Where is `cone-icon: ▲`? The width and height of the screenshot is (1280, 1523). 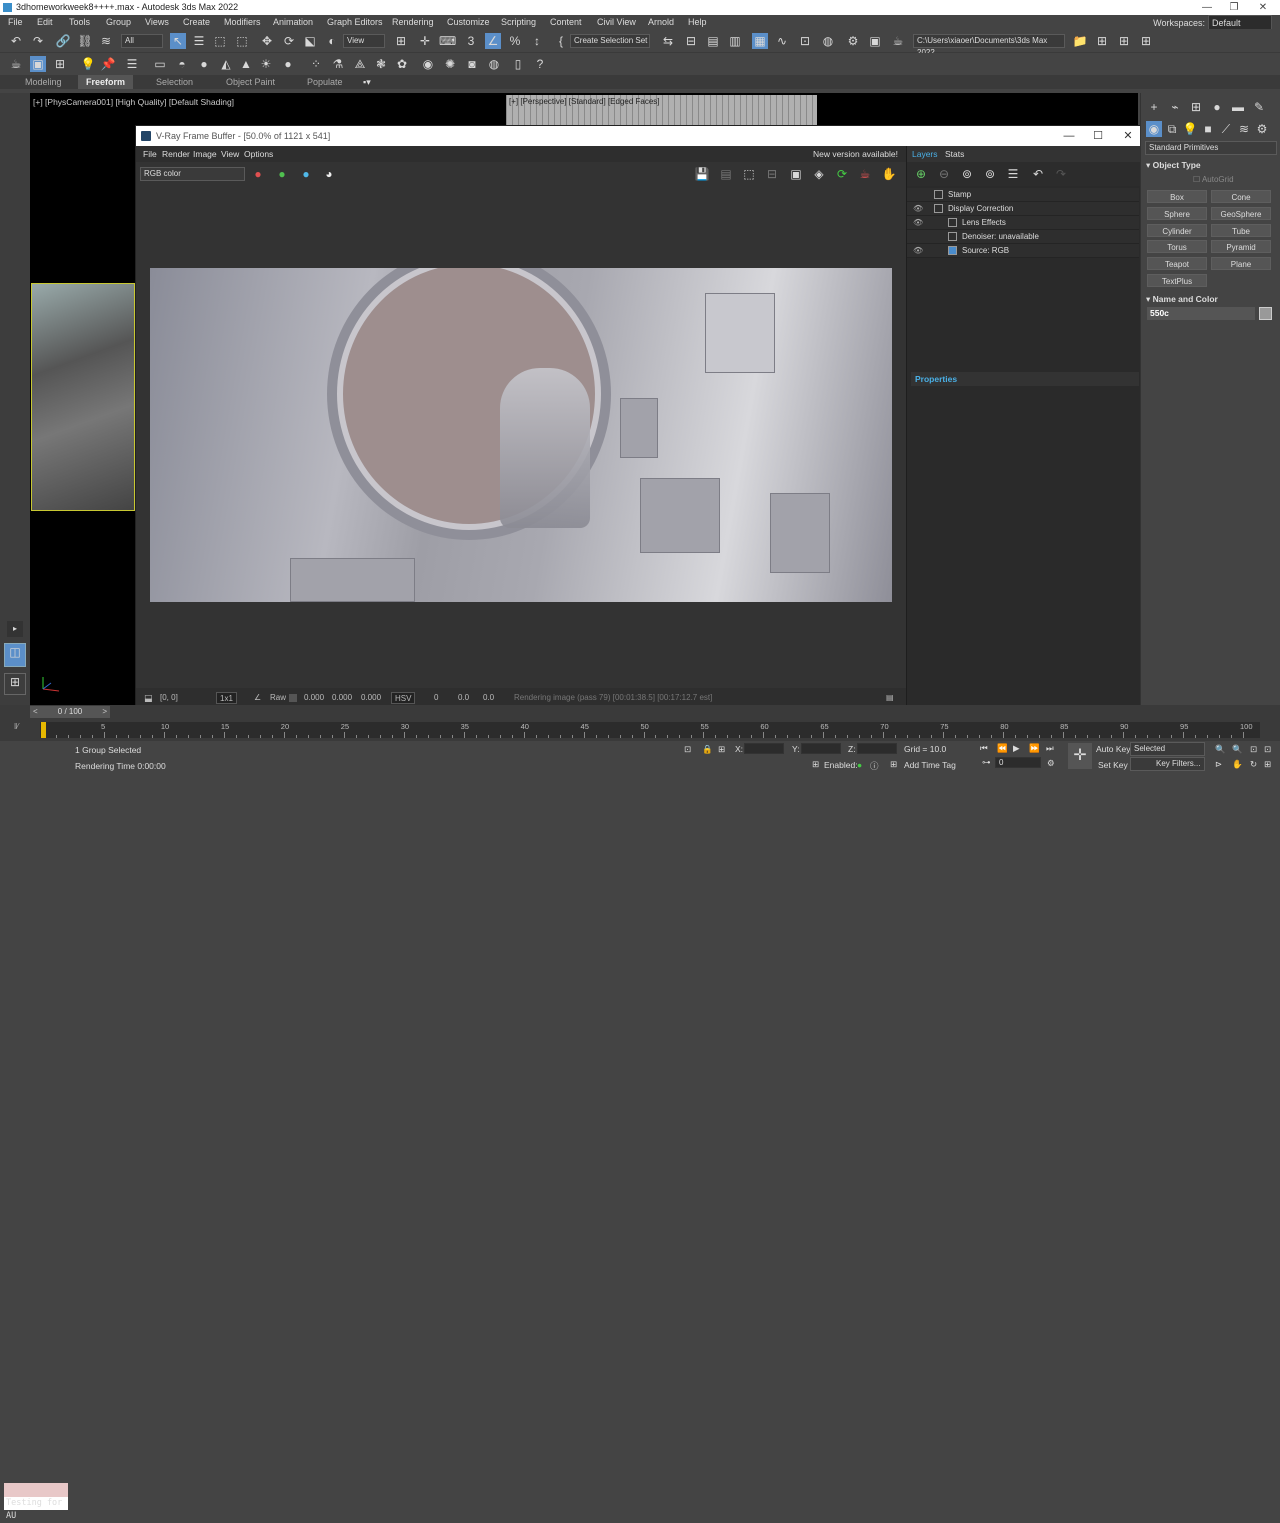 cone-icon: ▲ is located at coordinates (246, 64).